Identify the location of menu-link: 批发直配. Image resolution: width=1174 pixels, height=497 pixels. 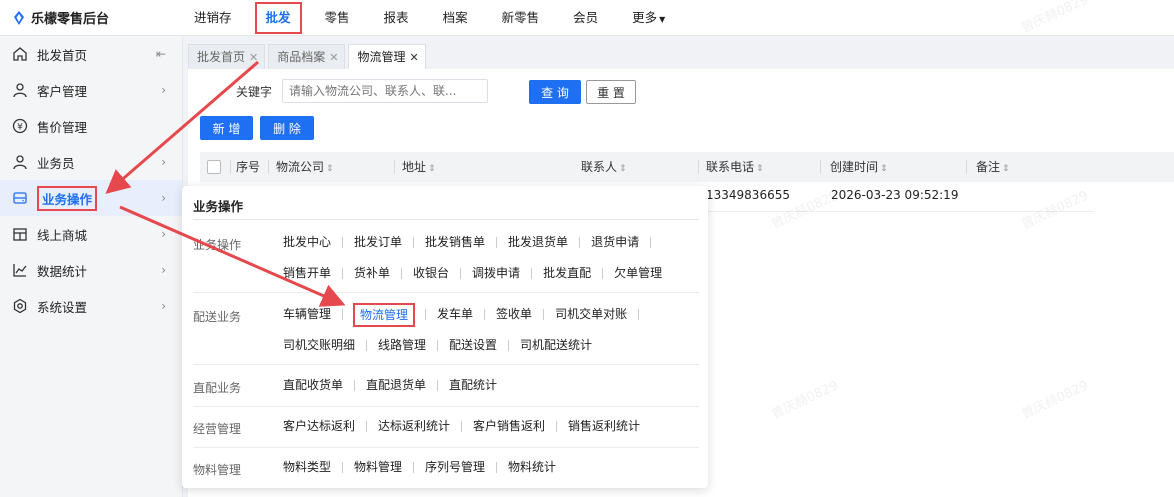
(577, 273).